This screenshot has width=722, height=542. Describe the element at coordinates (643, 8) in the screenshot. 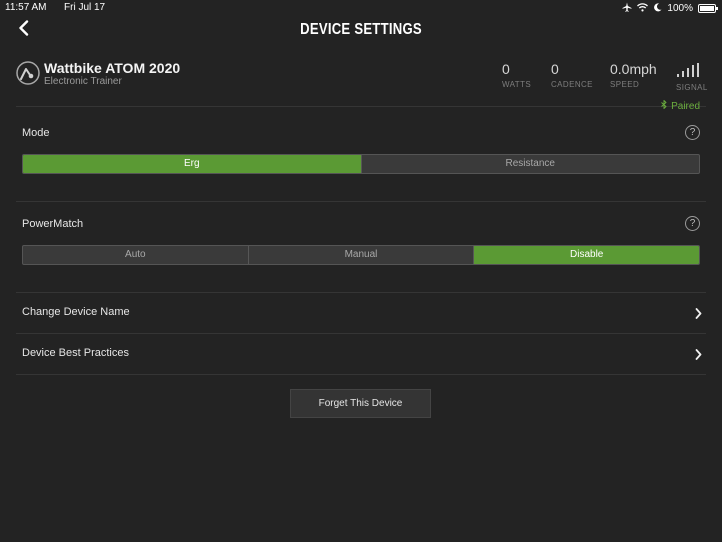

I see `wifi-icon` at that location.